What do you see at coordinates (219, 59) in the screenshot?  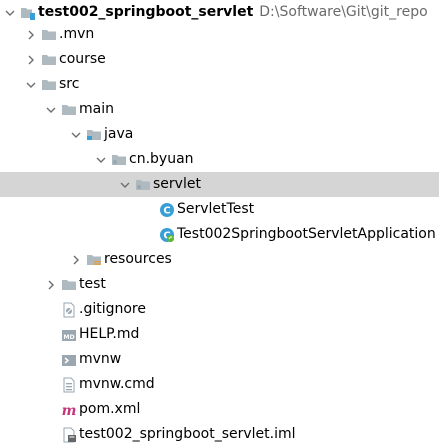 I see `tree-item: course` at bounding box center [219, 59].